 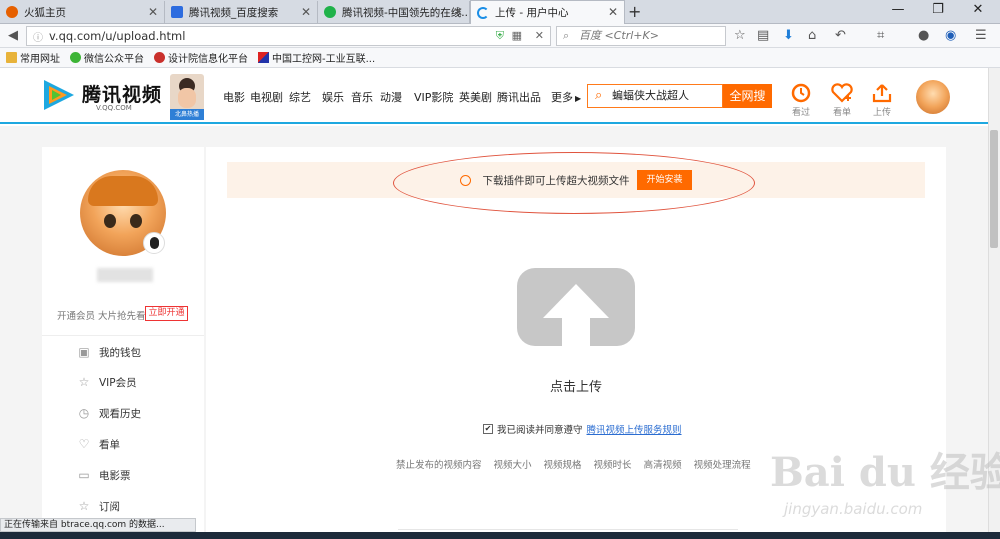 I want to click on nav-more: 更多 ▶, so click(x=566, y=97).